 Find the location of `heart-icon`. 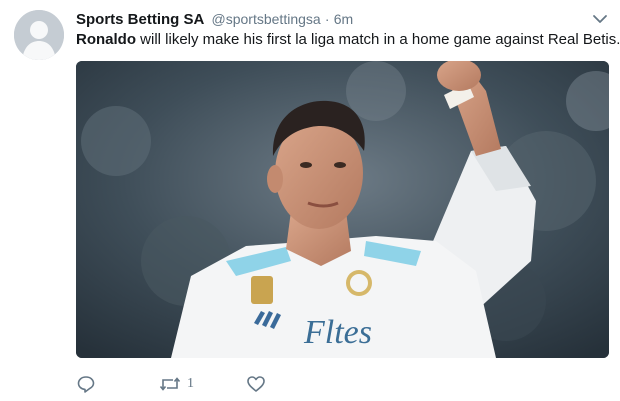

heart-icon is located at coordinates (256, 384).